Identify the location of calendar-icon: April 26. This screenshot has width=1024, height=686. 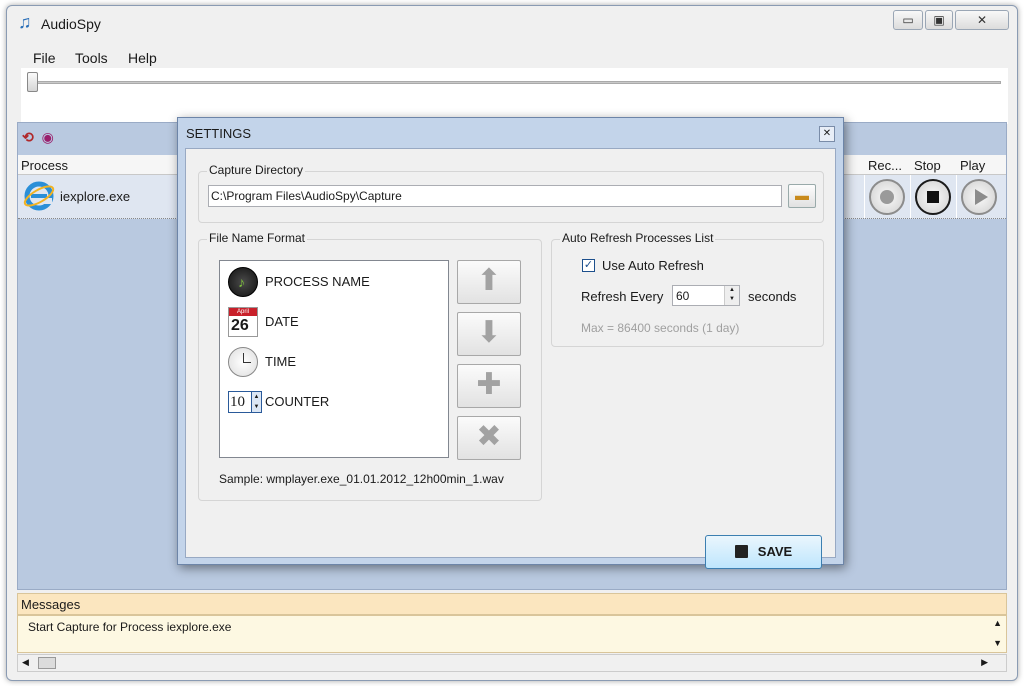
(243, 322).